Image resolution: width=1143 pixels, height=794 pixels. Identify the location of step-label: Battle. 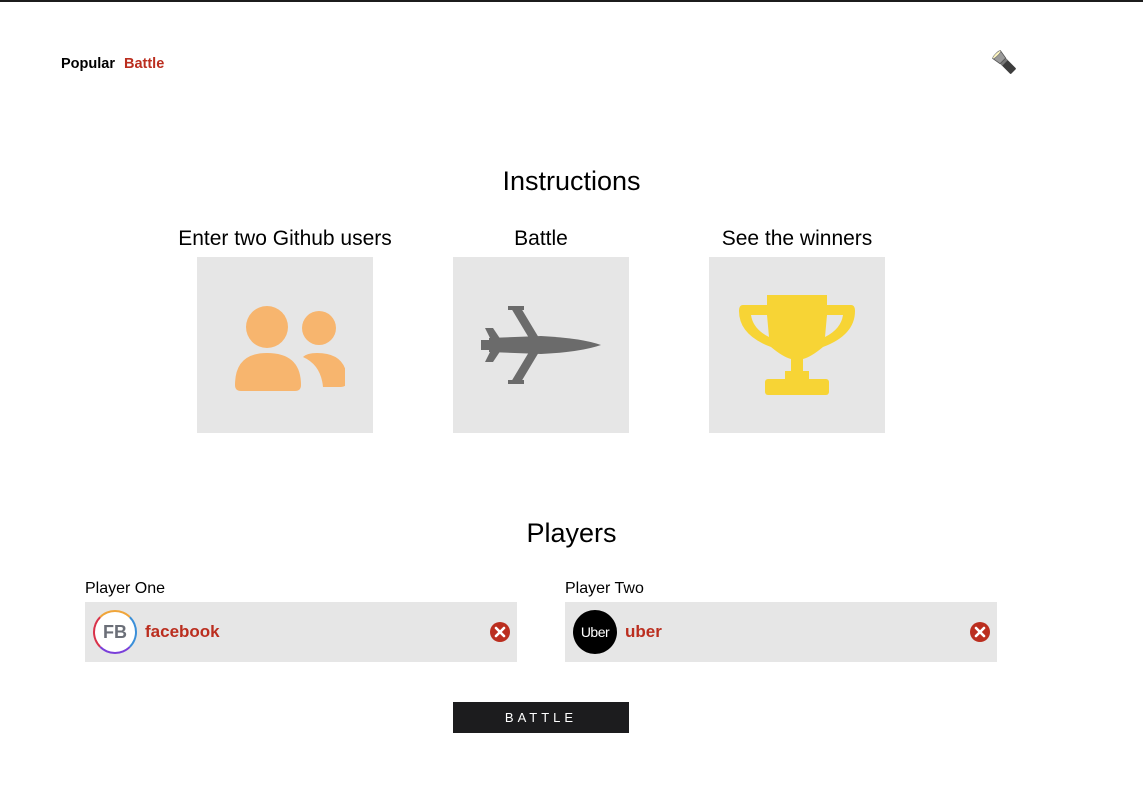
(541, 238).